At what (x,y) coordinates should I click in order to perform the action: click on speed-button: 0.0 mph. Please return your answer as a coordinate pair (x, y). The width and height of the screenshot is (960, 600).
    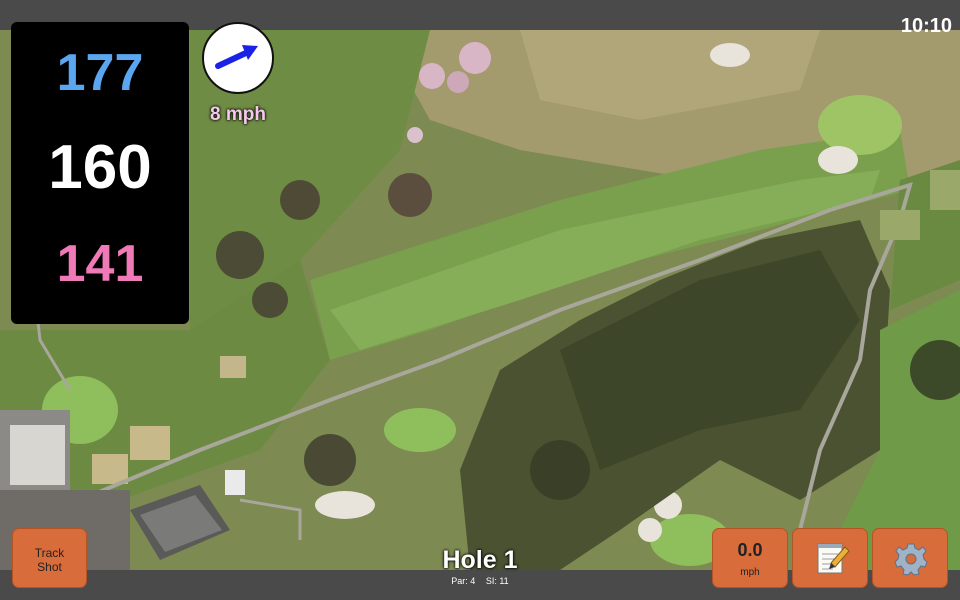
    Looking at the image, I should click on (750, 558).